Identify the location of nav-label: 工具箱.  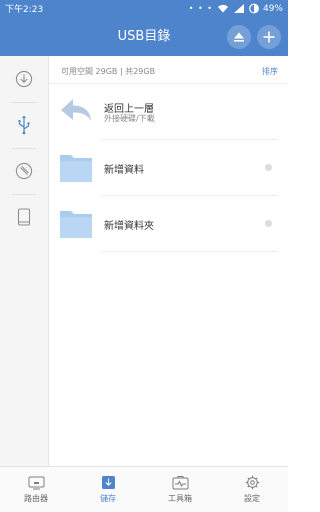
(180, 498).